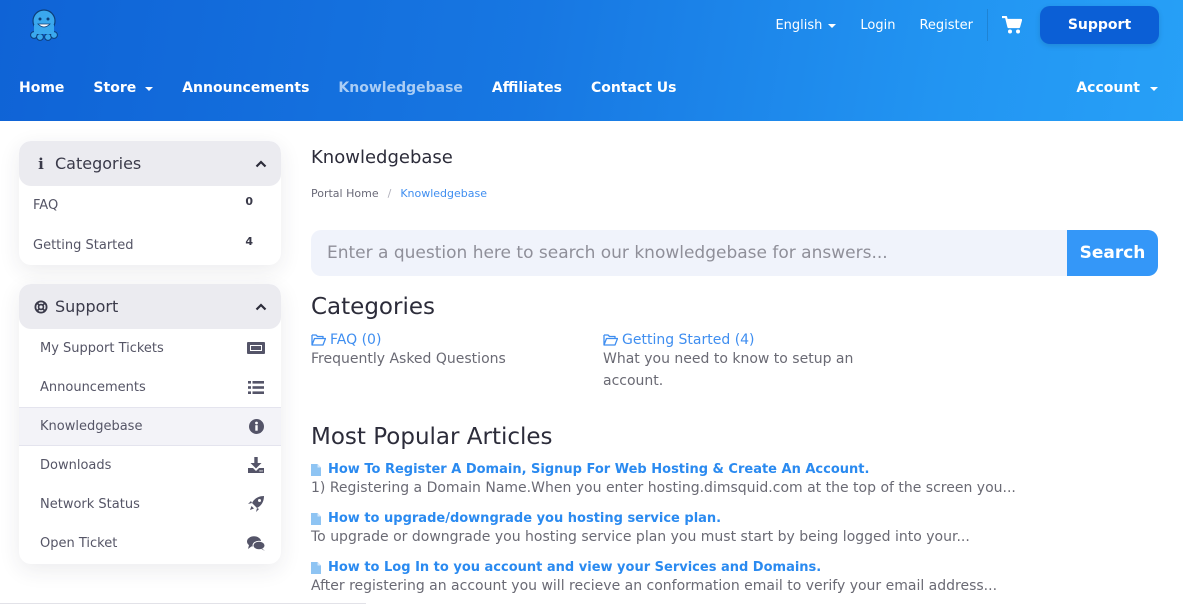 The image size is (1183, 606). I want to click on nav-contact-us: Contact Us, so click(634, 88).